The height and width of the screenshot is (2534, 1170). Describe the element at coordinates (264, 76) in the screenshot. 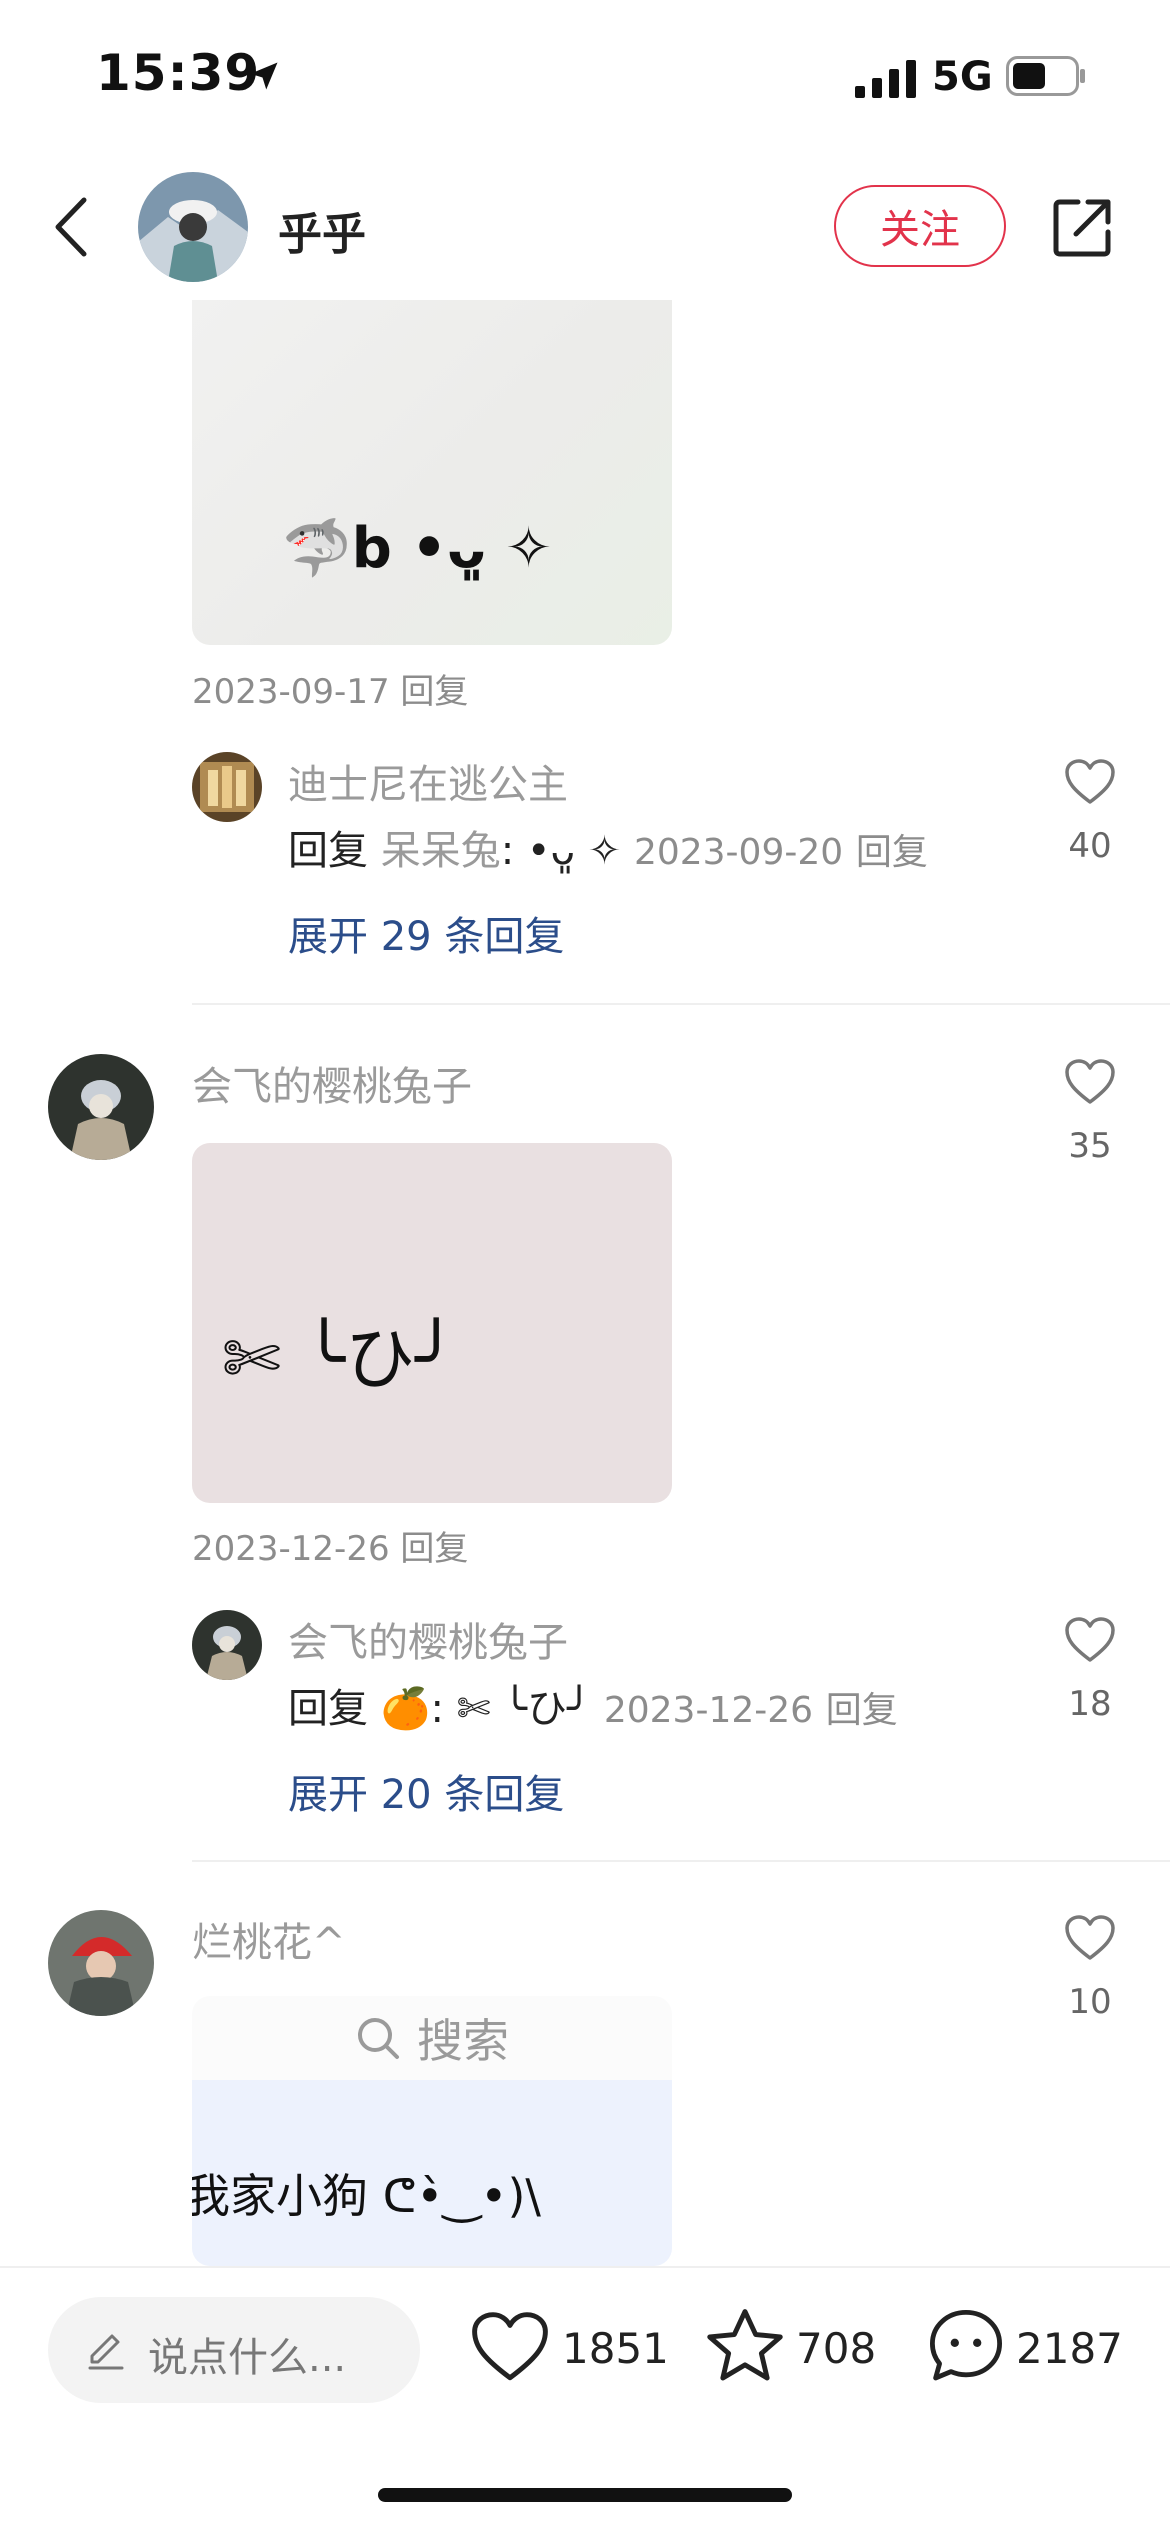

I see `location-arrow-icon` at that location.